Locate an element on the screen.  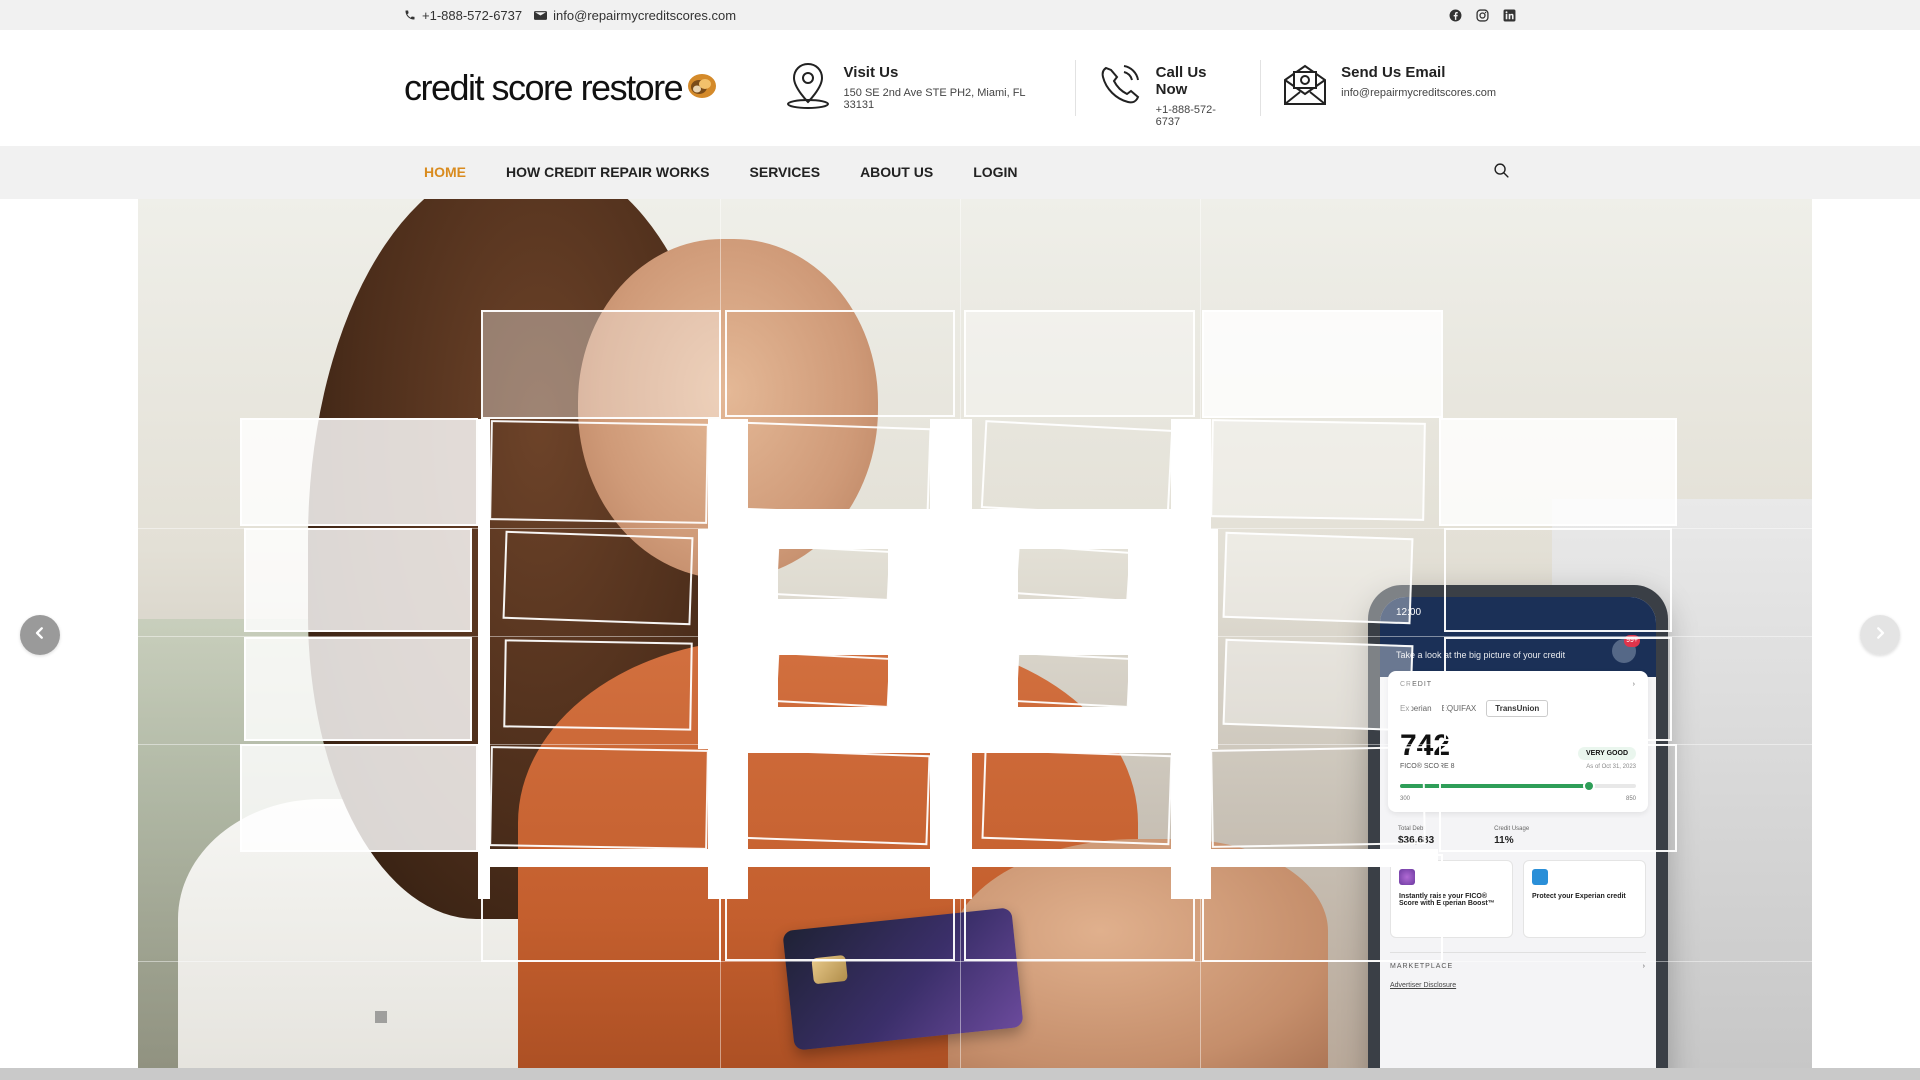
marketplace-label: MARKETPLACE is located at coordinates (1422, 966).